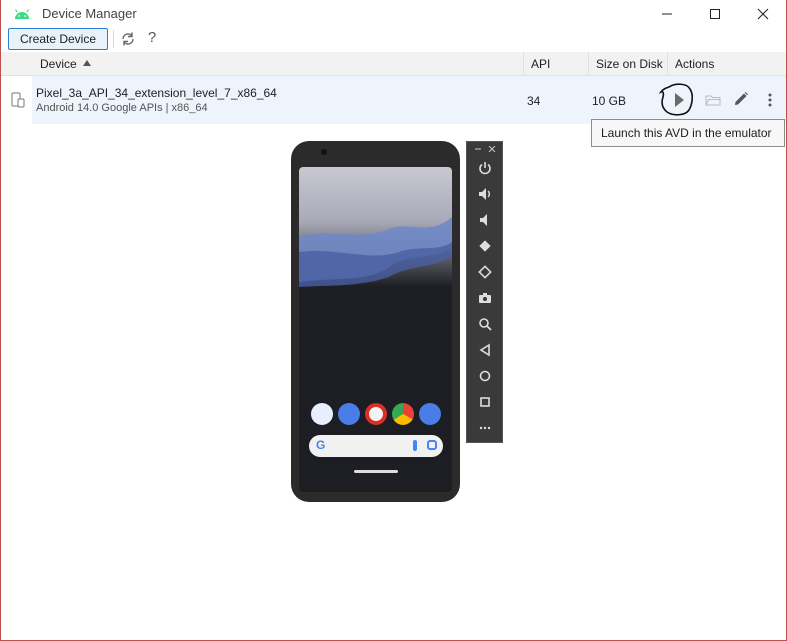 The height and width of the screenshot is (641, 787). I want to click on close-button, so click(763, 14).